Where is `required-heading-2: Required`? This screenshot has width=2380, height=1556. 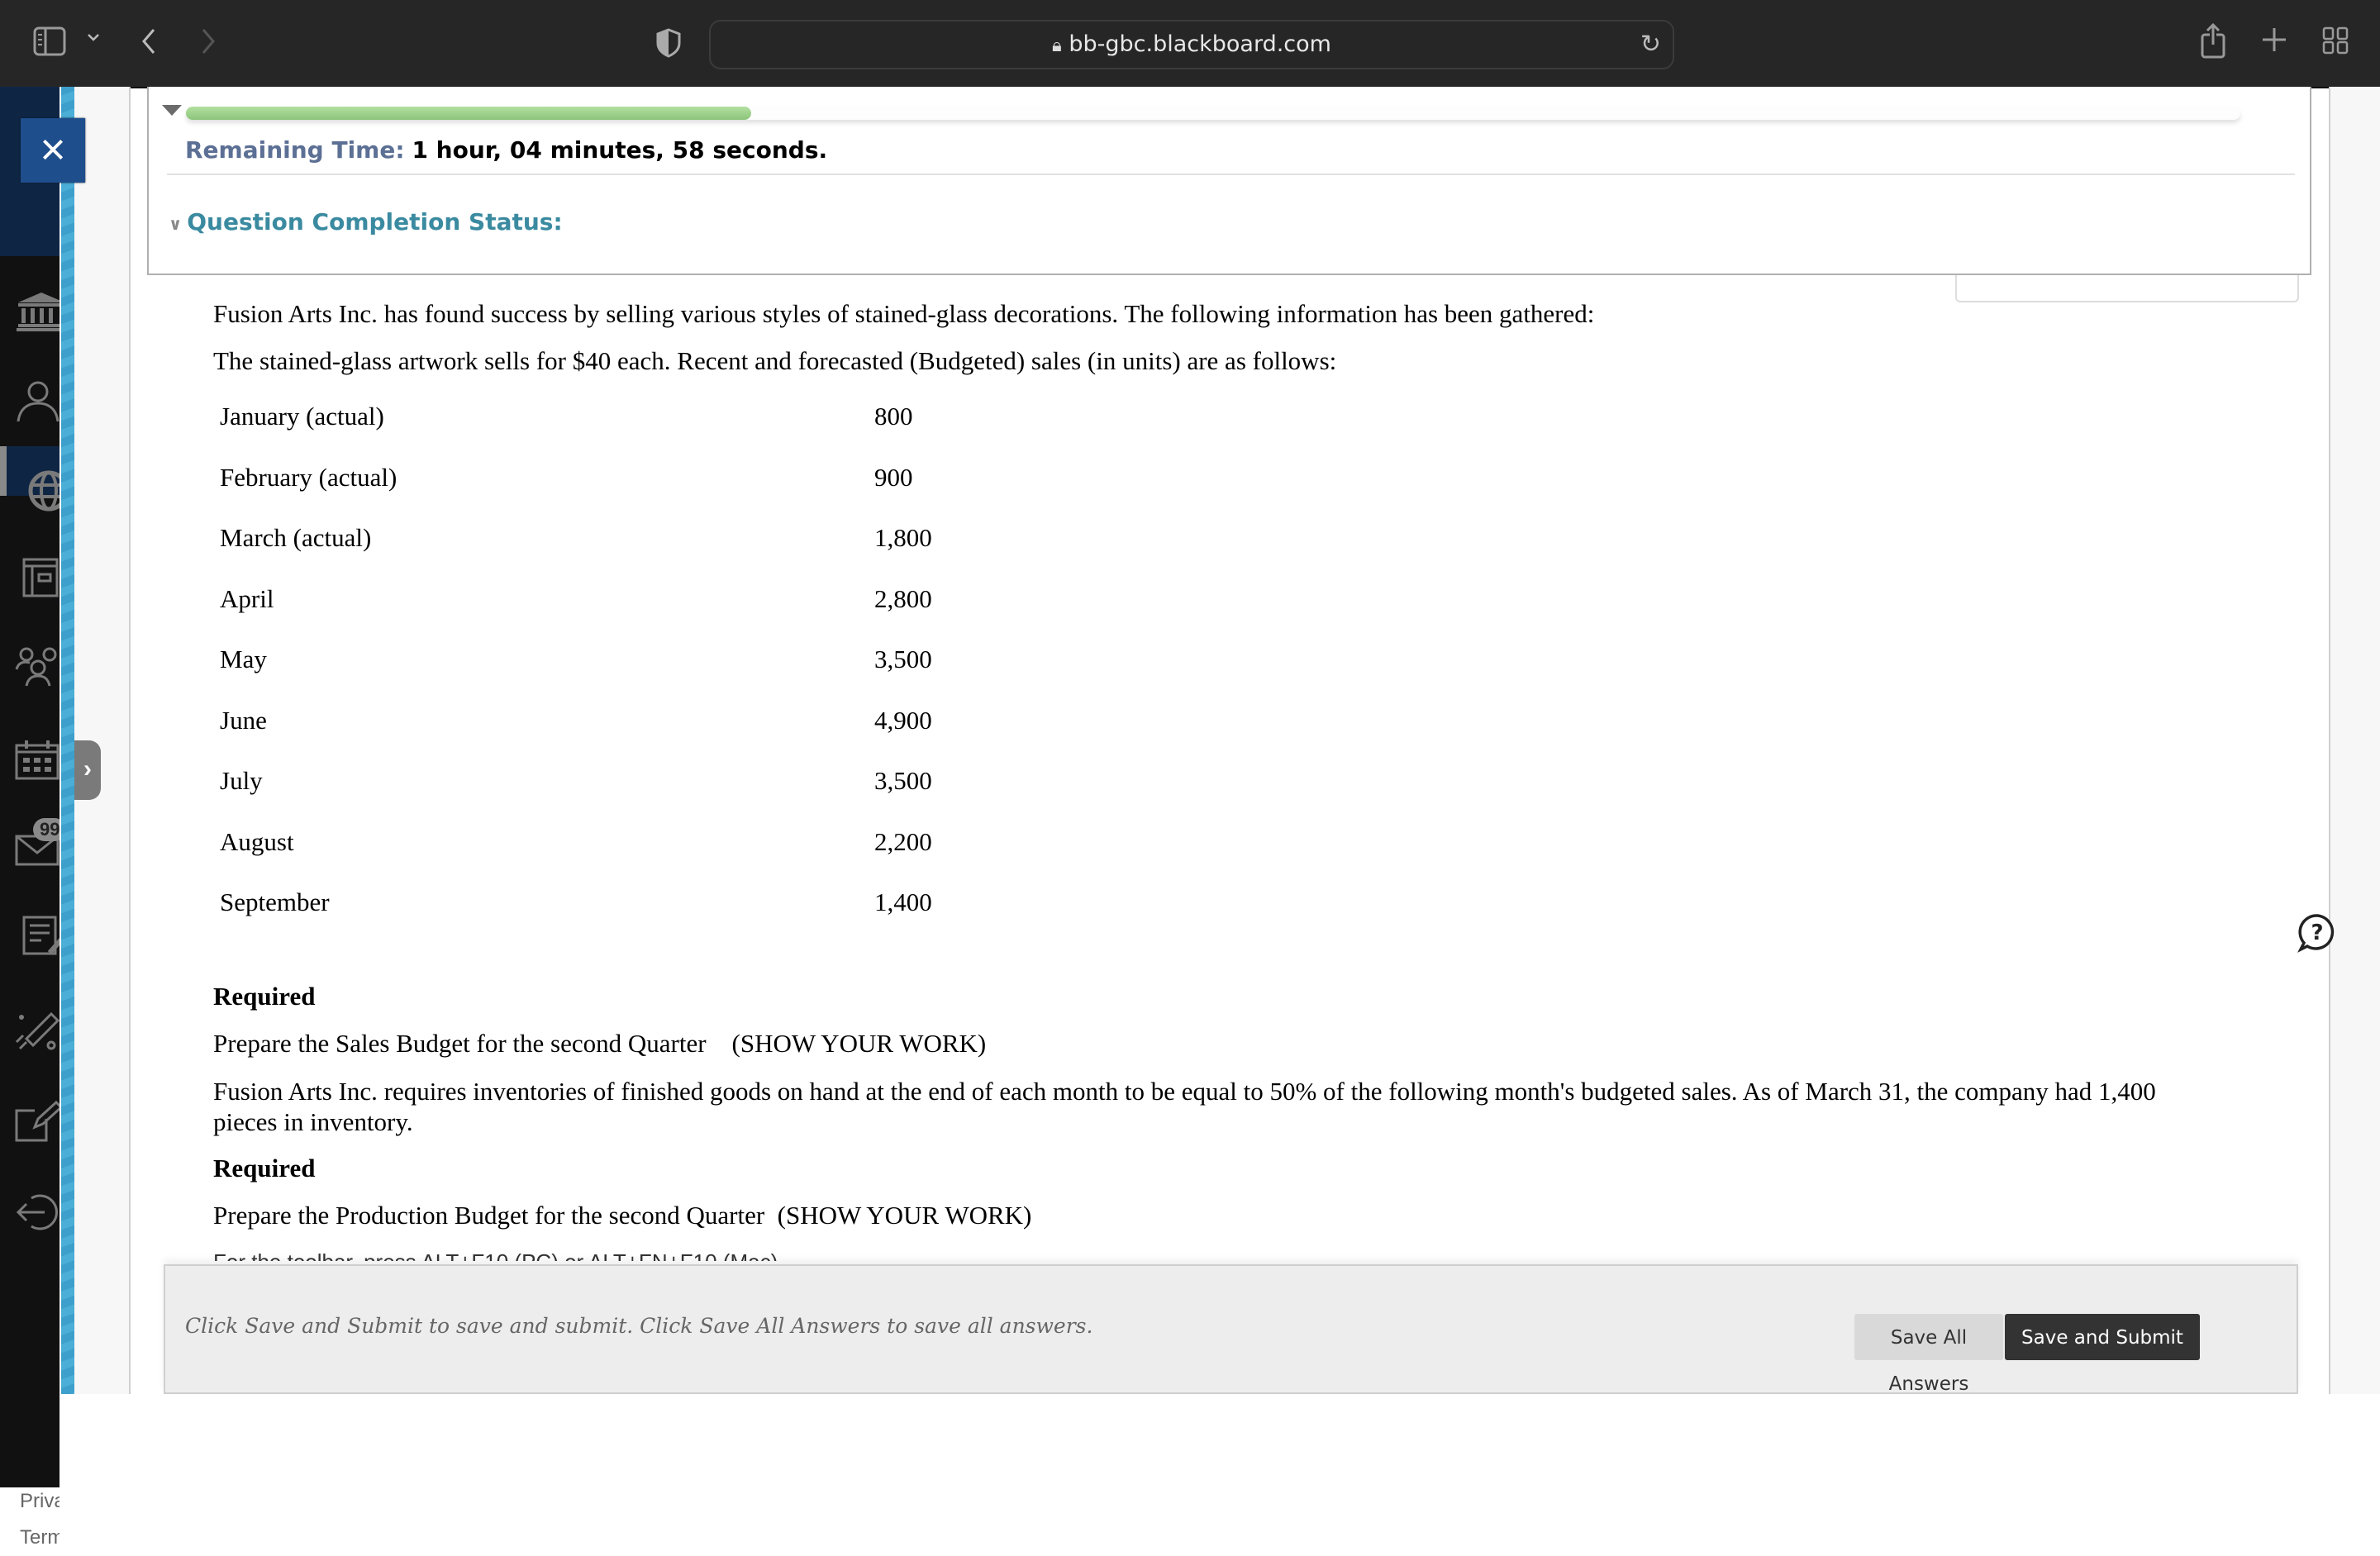 required-heading-2: Required is located at coordinates (264, 1168).